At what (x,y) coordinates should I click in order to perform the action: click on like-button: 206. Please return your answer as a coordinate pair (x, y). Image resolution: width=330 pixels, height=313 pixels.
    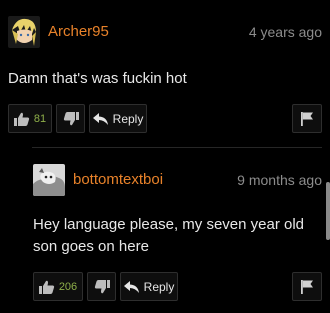
    Looking at the image, I should click on (58, 286).